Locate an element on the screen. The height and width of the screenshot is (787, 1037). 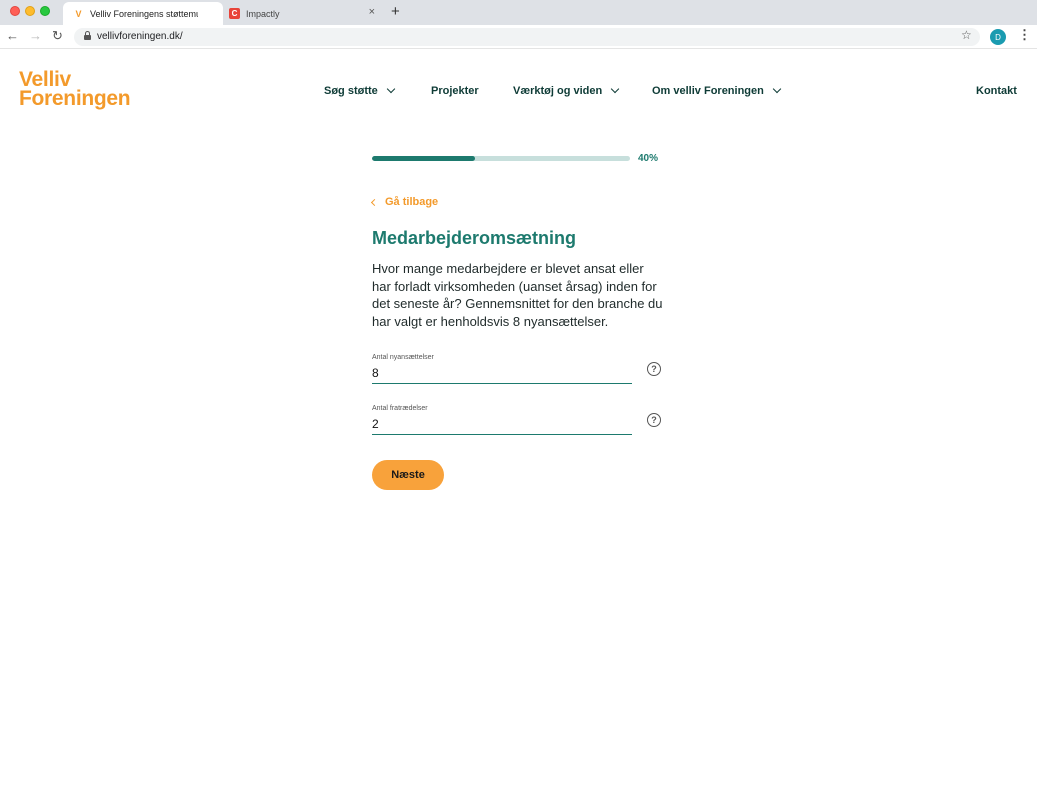
browser-tab-velliv: V Velliv Foreningens støttemulighe is located at coordinates (143, 13).